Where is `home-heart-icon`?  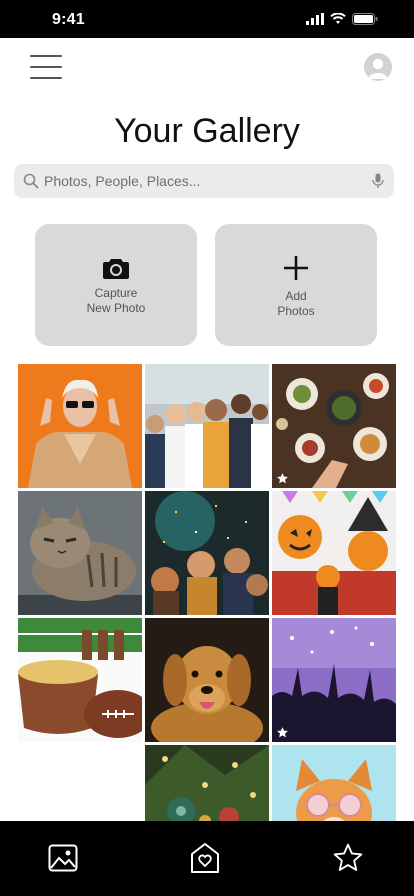 home-heart-icon is located at coordinates (205, 858).